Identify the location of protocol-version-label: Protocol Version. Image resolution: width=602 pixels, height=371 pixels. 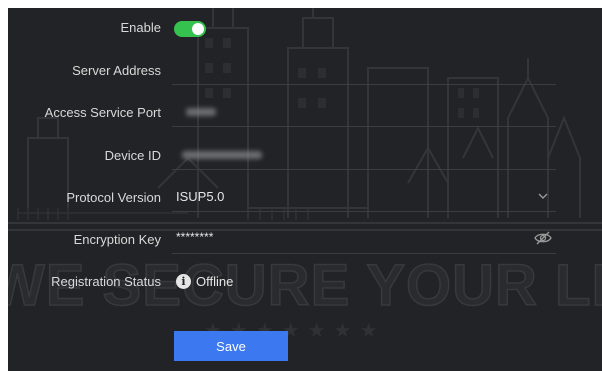
(113, 197).